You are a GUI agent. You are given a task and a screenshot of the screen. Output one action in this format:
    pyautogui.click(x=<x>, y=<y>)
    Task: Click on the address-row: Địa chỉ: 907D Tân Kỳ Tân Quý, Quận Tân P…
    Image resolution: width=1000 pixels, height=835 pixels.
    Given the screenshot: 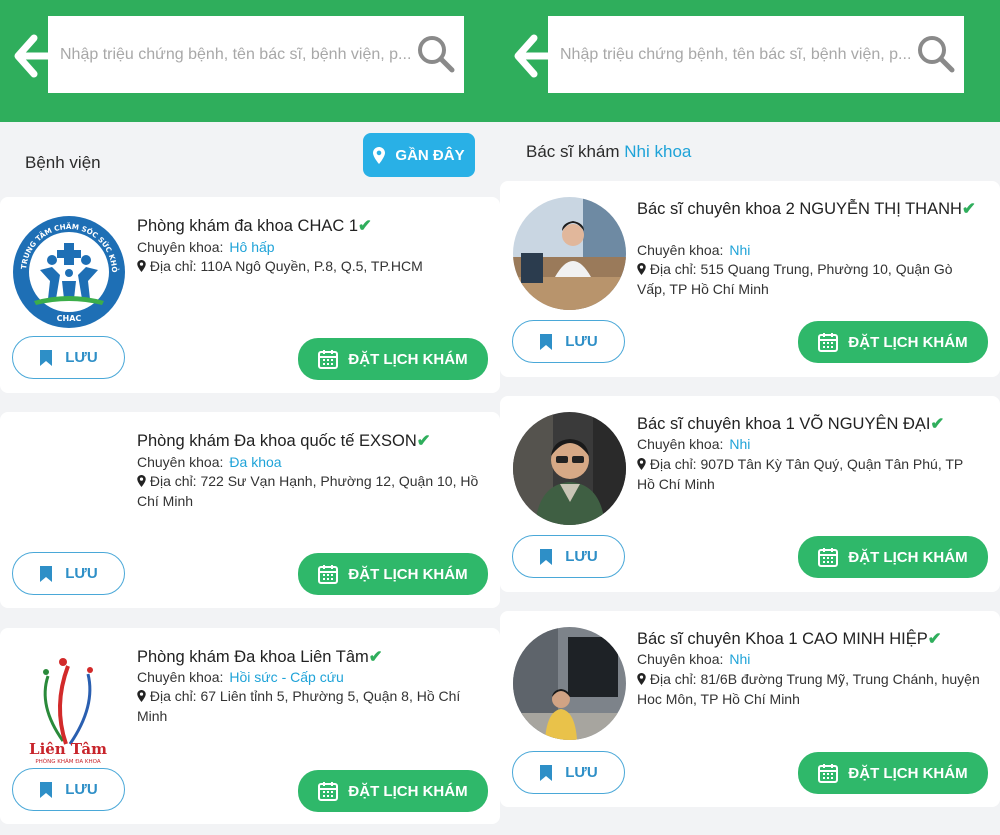 What is the action you would take?
    pyautogui.click(x=800, y=474)
    